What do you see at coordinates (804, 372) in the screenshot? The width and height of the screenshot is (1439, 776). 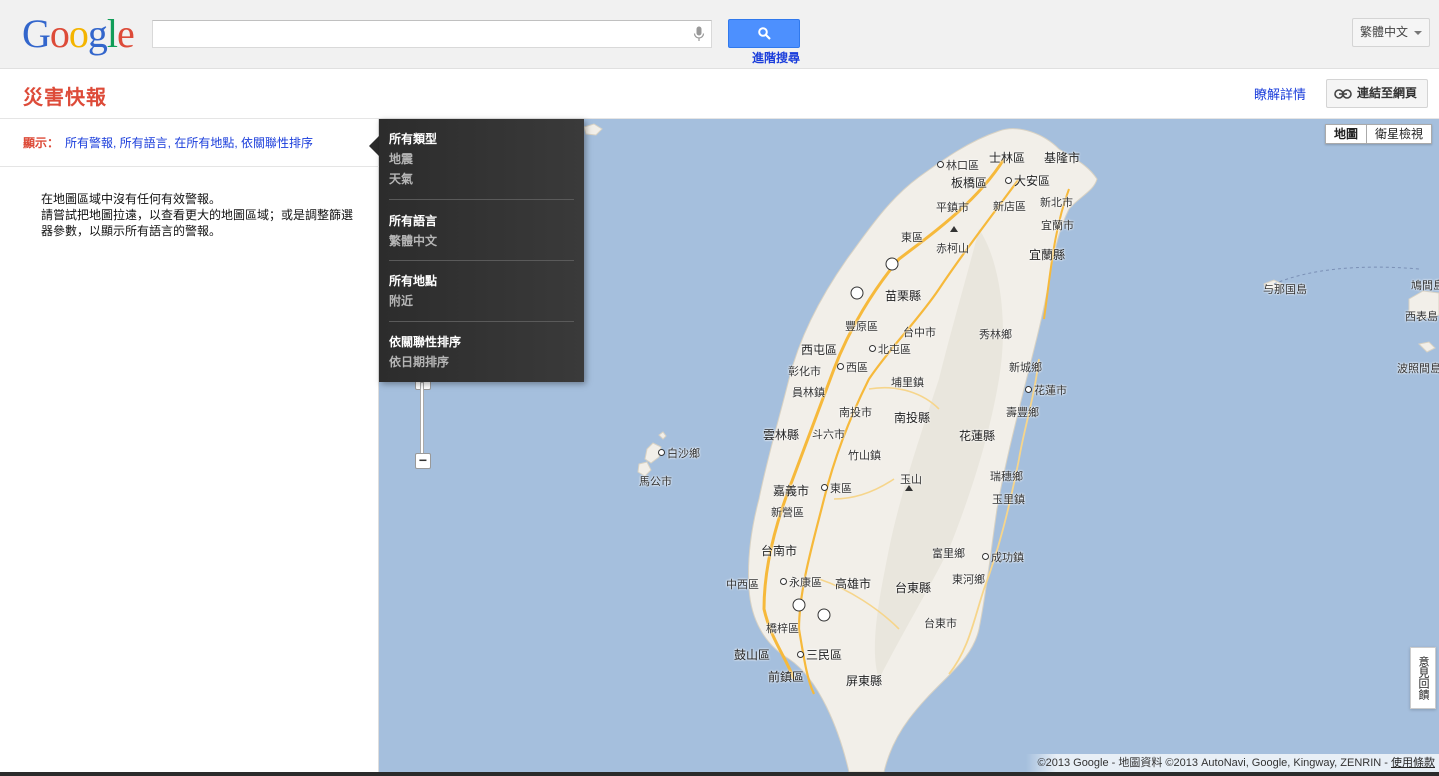 I see `map-place-label: 彰化市` at bounding box center [804, 372].